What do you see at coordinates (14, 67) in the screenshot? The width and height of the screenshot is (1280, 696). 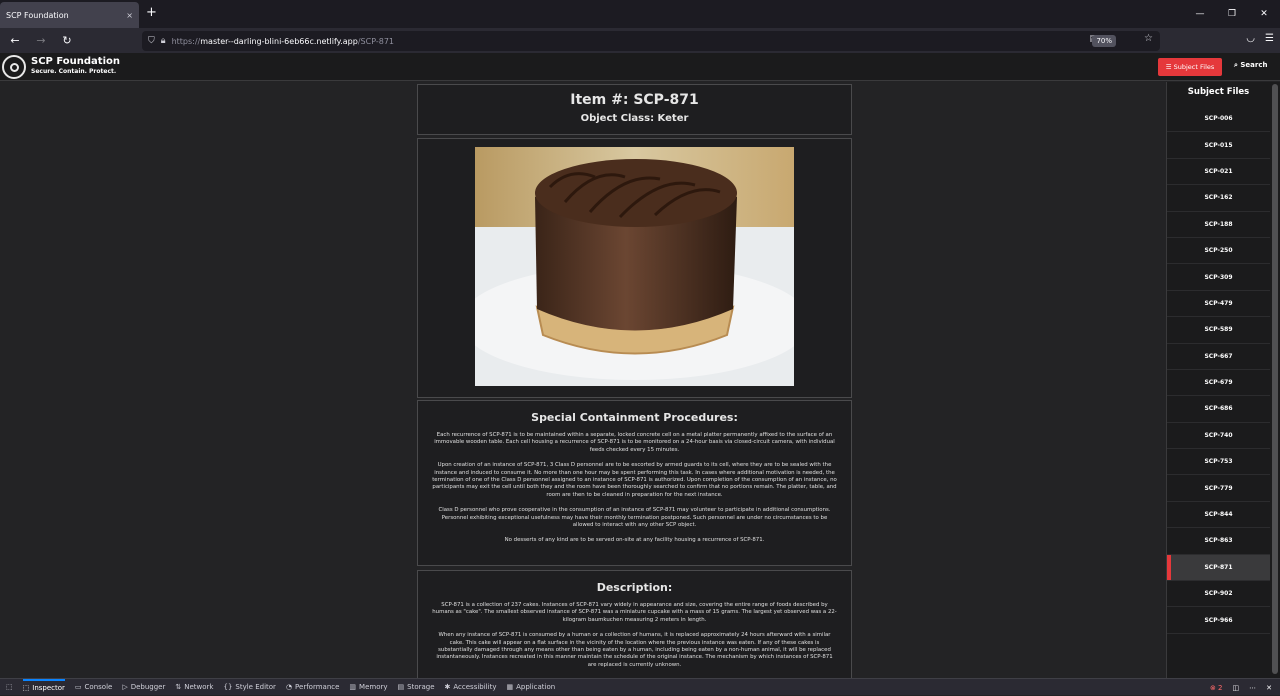 I see `scp-logo-icon` at bounding box center [14, 67].